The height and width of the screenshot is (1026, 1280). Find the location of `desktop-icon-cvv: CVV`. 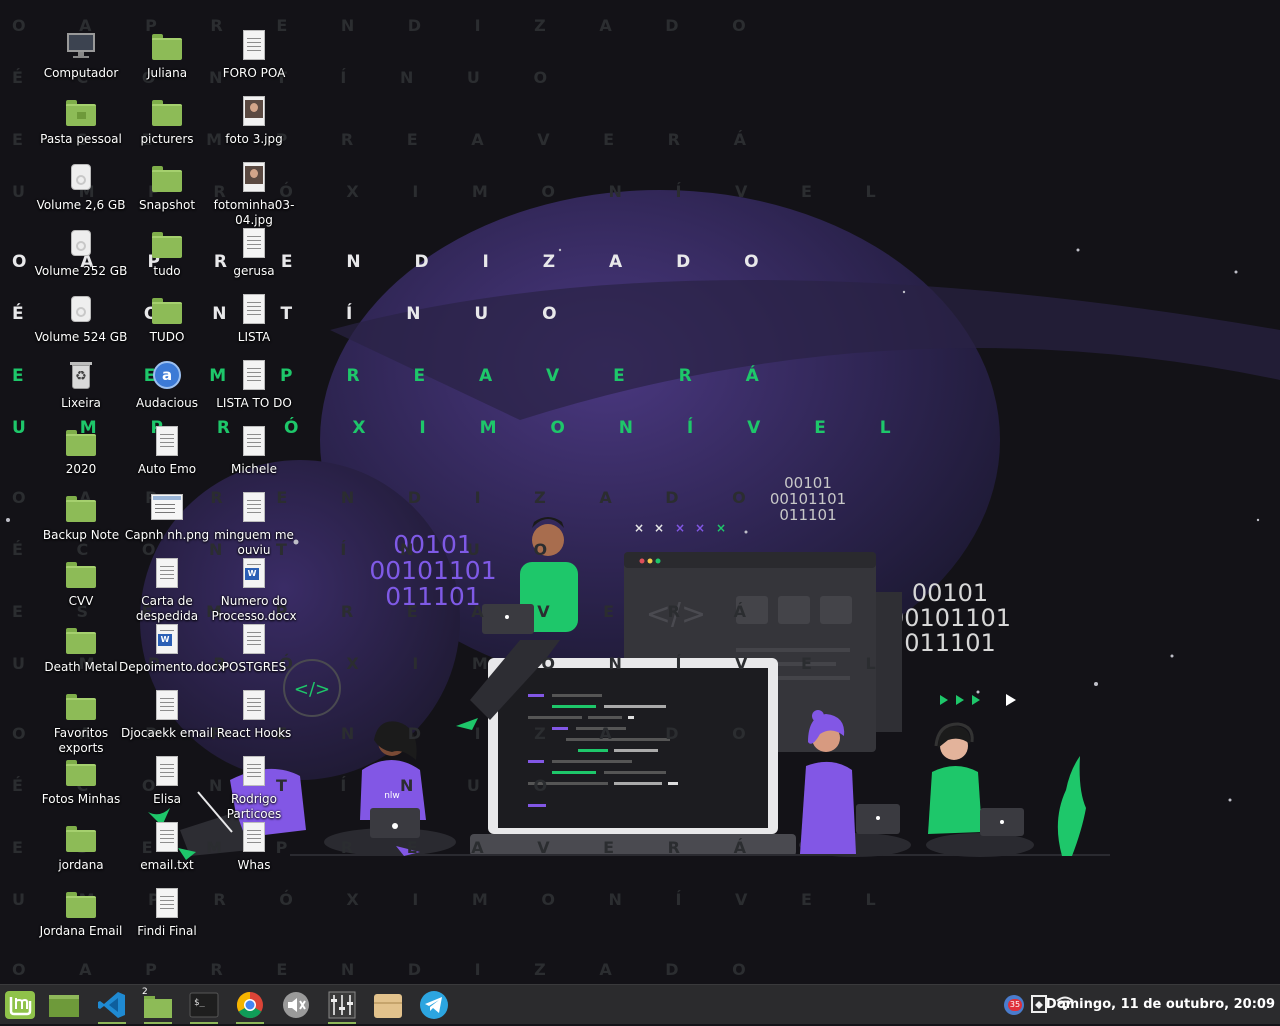

desktop-icon-cvv: CVV is located at coordinates (81, 583).